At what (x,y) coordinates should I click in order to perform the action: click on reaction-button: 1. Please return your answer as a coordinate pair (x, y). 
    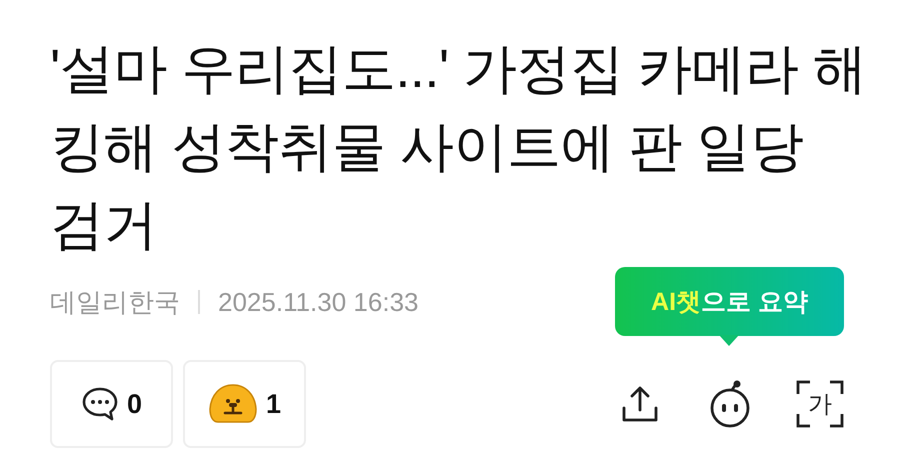
    Looking at the image, I should click on (244, 404).